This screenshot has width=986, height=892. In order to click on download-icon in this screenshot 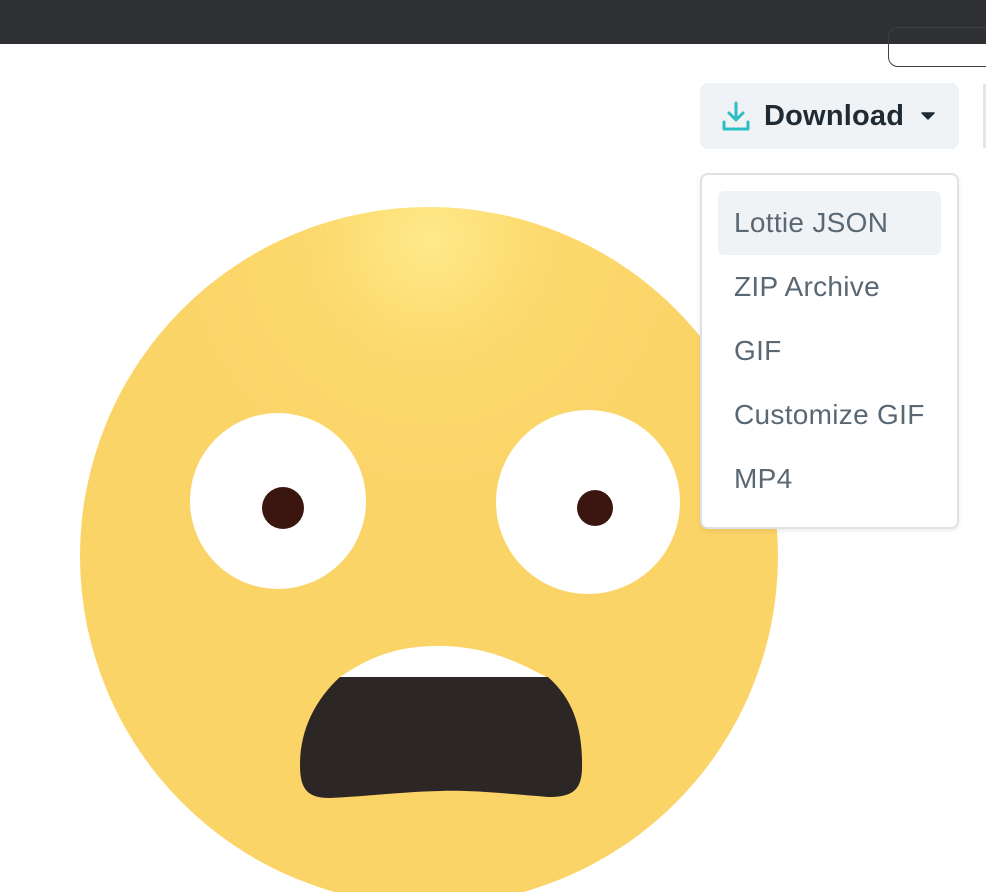, I will do `click(736, 116)`.